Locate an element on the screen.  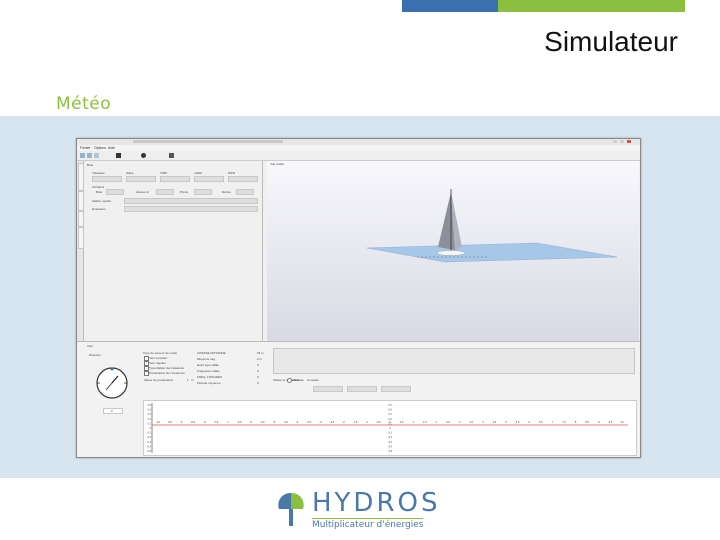
plot-x-tick: -1.5 is located at coordinates (355, 422).